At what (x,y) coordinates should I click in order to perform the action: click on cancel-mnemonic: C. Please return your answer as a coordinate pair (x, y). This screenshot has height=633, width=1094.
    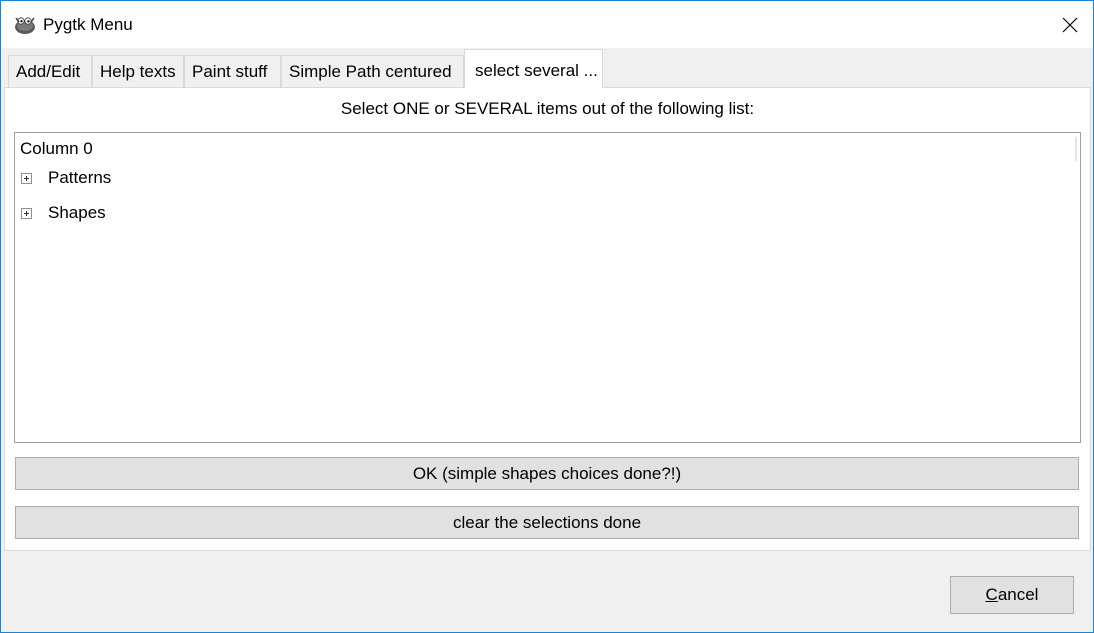
    Looking at the image, I should click on (991, 594).